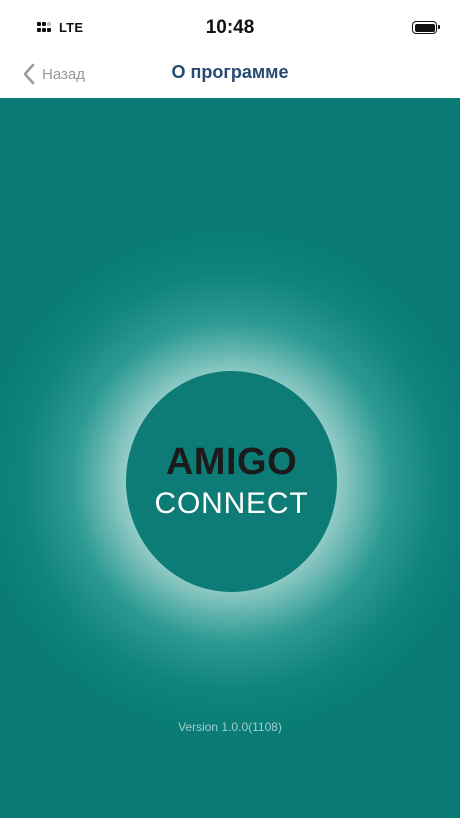 This screenshot has height=818, width=460. What do you see at coordinates (426, 27) in the screenshot?
I see `battery-icon` at bounding box center [426, 27].